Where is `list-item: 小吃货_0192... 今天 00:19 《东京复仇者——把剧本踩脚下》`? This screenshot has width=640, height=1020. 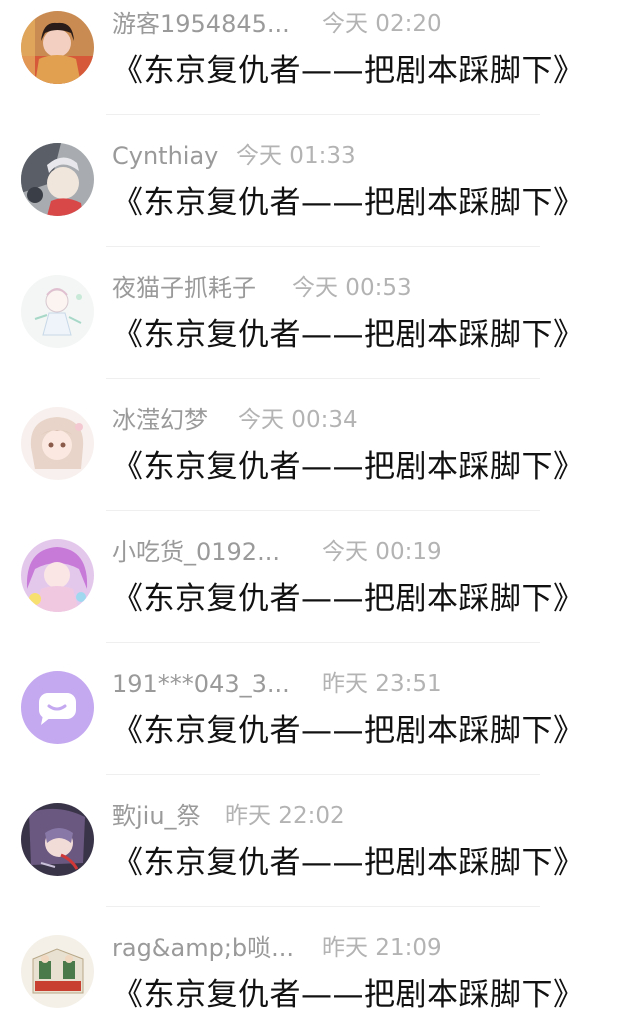
list-item: 小吃货_0192... 今天 00:19 《东京复仇者——把剧本踩脚下》 is located at coordinates (320, 594).